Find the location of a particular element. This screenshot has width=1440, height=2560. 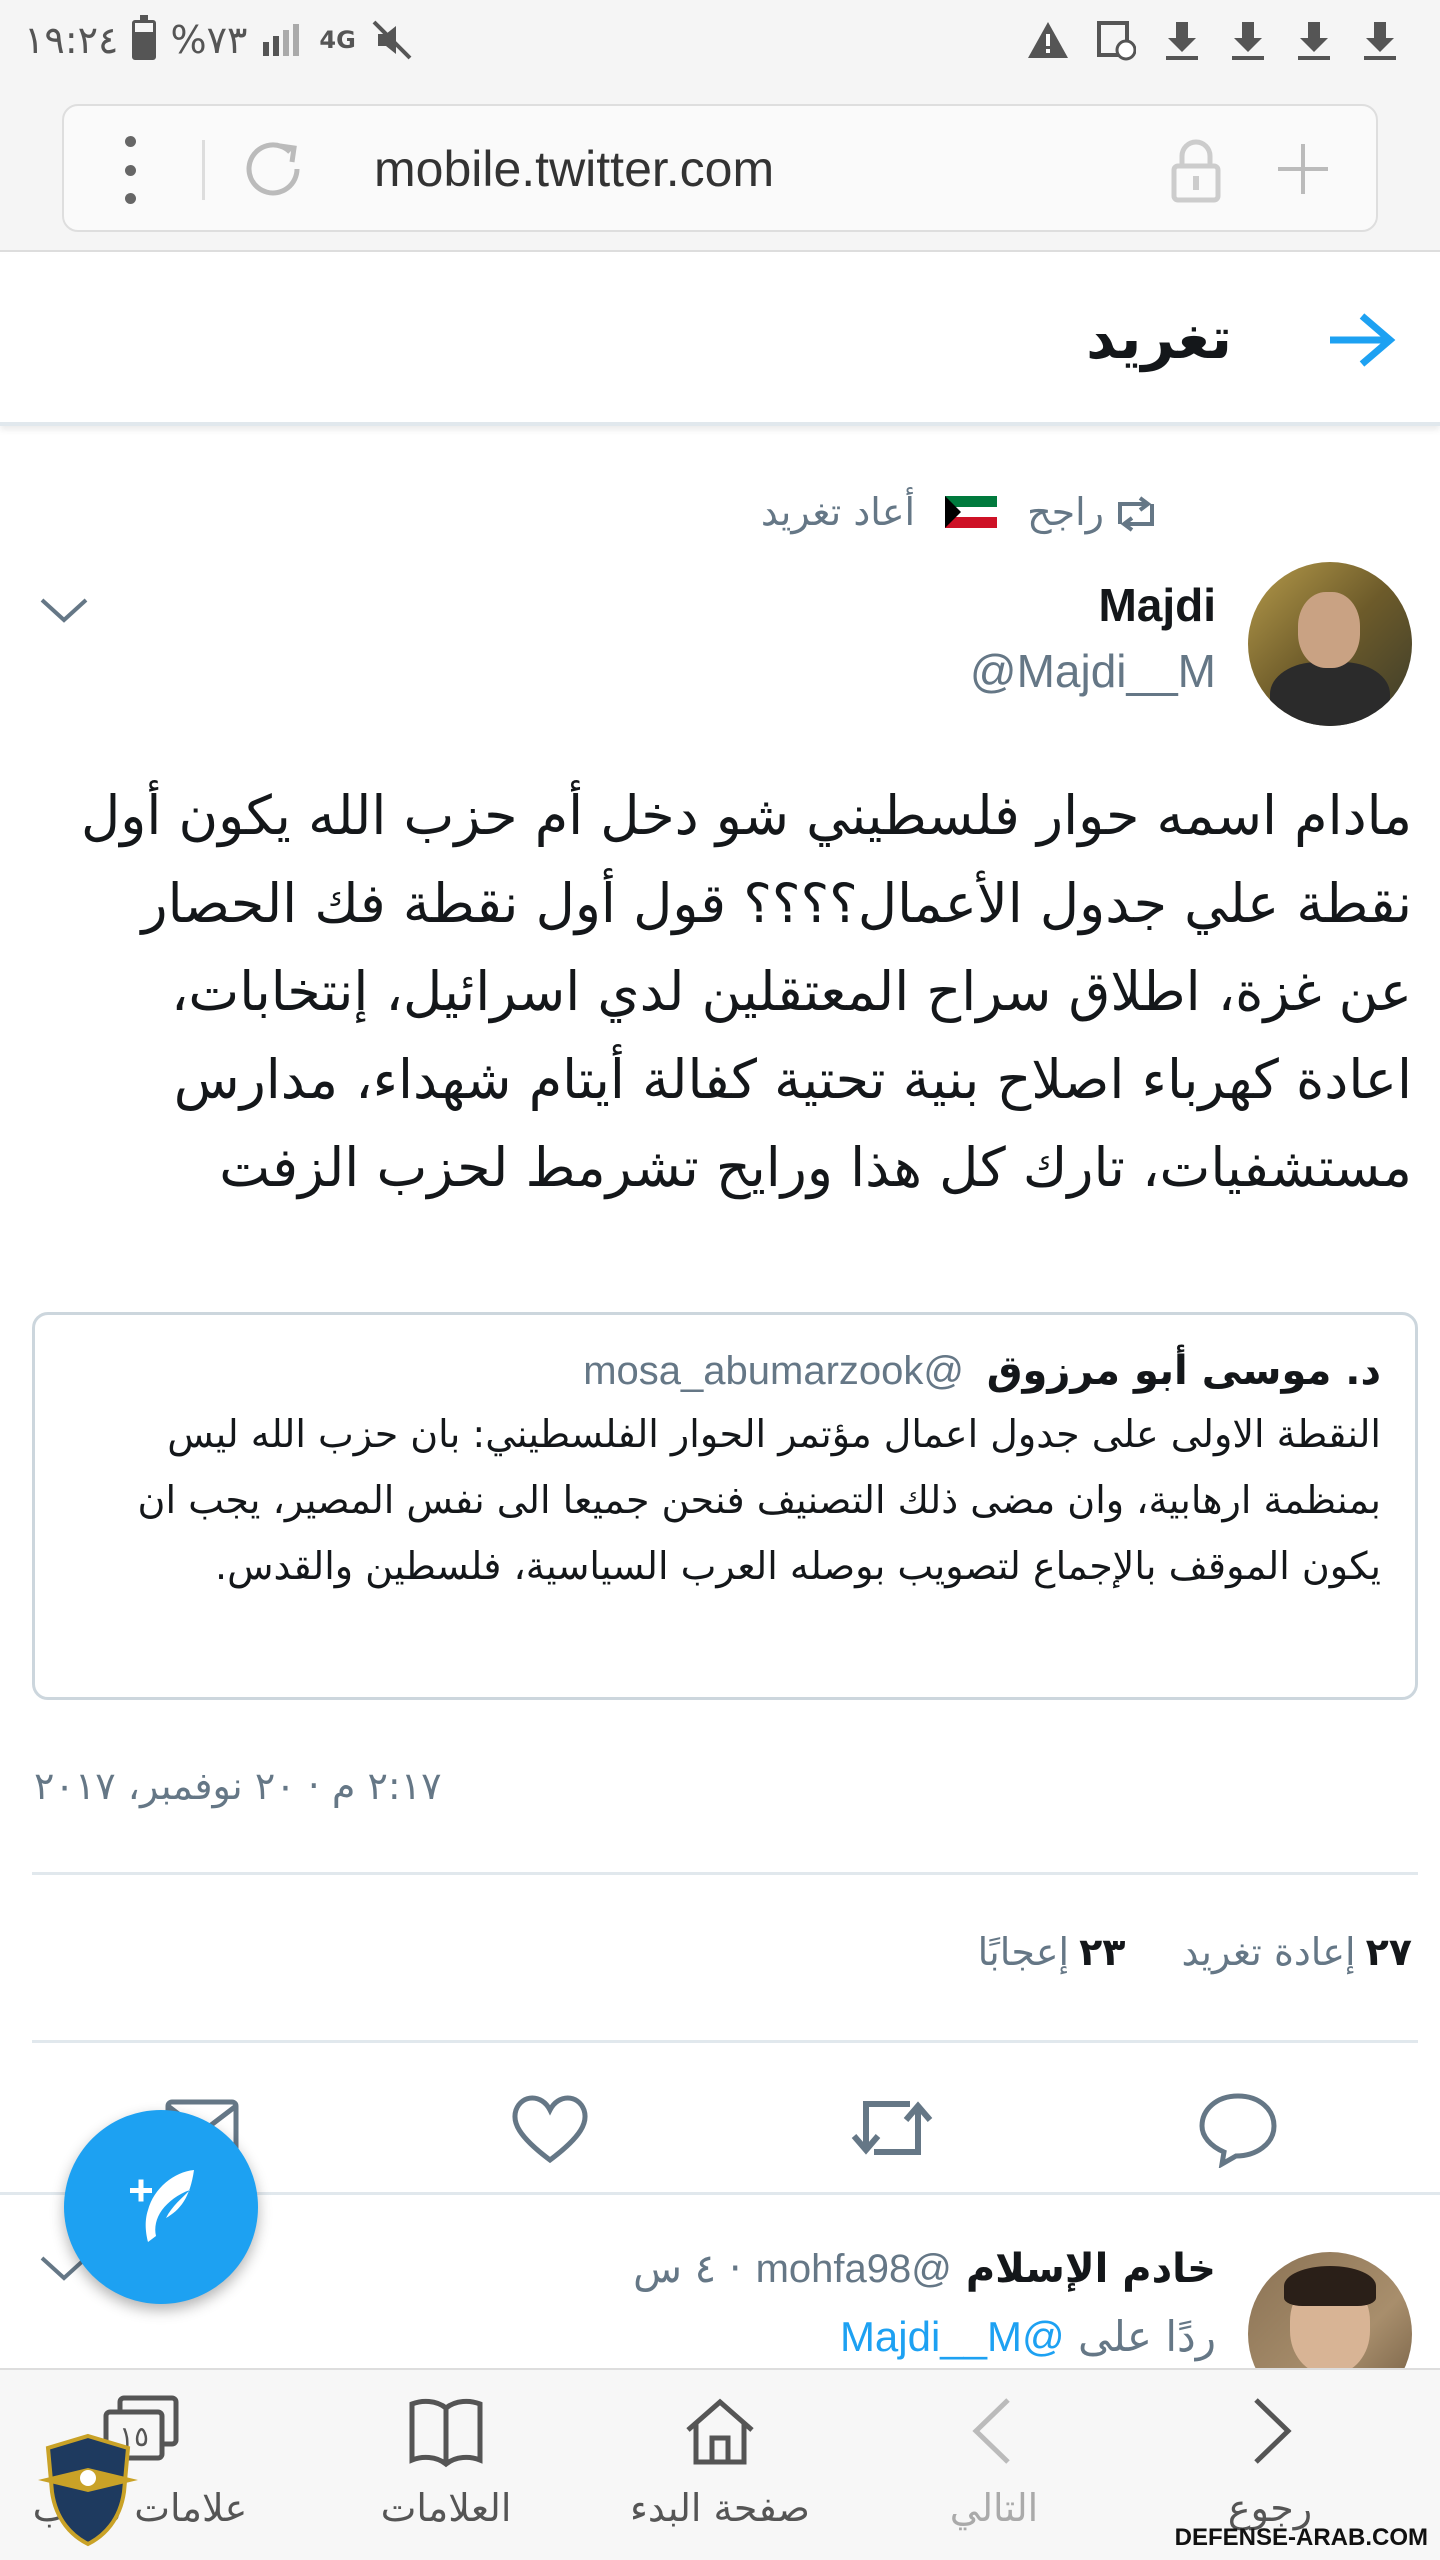

retweeter-name: راجح is located at coordinates (1065, 512).